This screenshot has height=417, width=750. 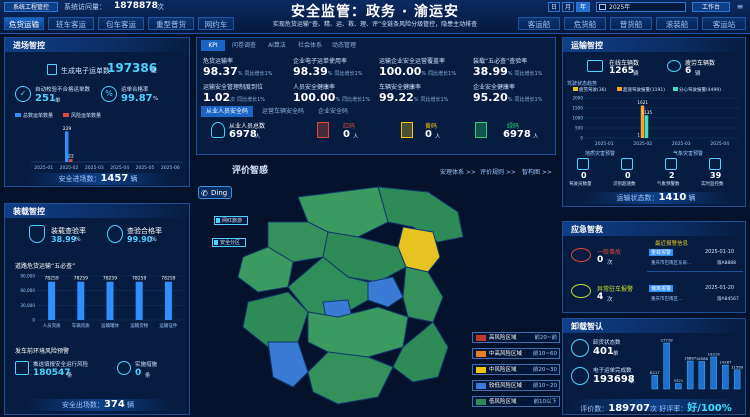 I want to click on code-total-unit: 人, so click(x=258, y=137).